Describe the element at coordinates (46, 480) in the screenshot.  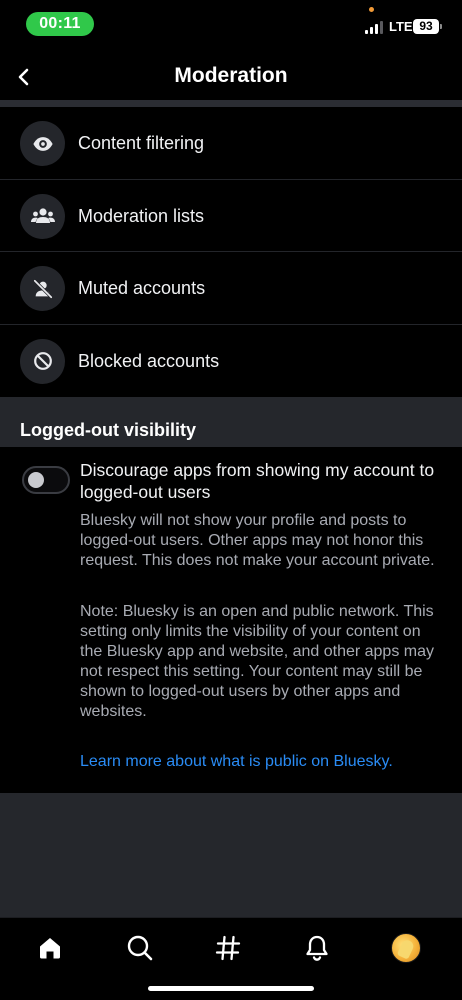
I see `logged-out-toggle` at that location.